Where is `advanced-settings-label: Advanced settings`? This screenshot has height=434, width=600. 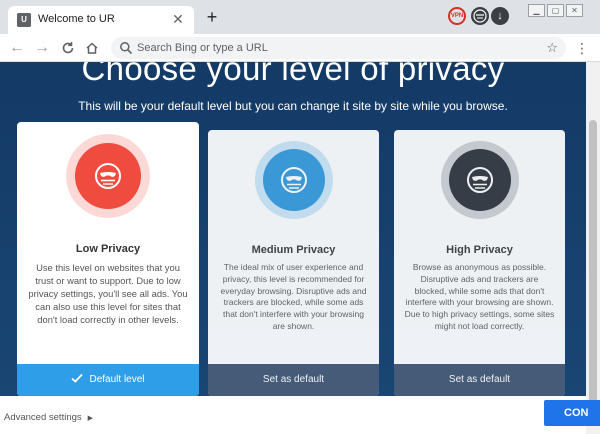
advanced-settings-label: Advanced settings is located at coordinates (43, 417).